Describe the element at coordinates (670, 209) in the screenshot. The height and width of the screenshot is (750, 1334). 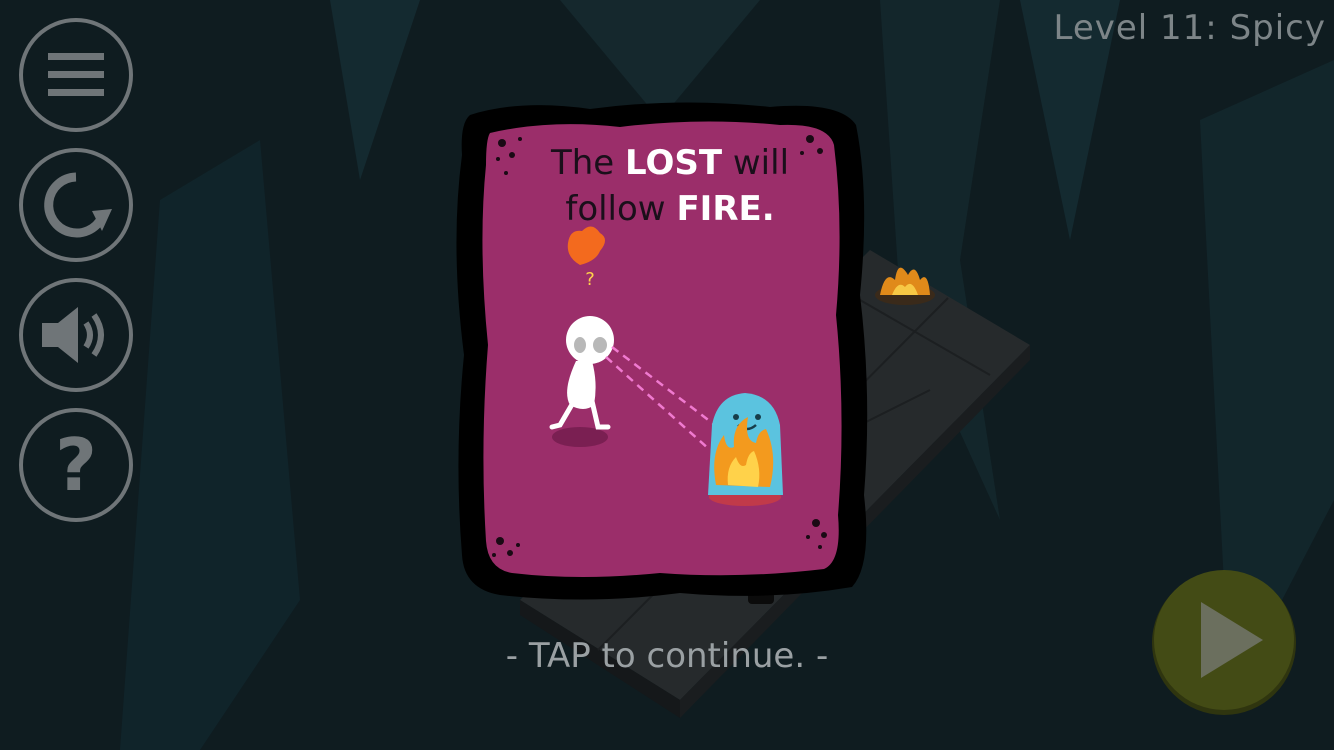
I see `tutorial-line-2: follow FIRE.` at that location.